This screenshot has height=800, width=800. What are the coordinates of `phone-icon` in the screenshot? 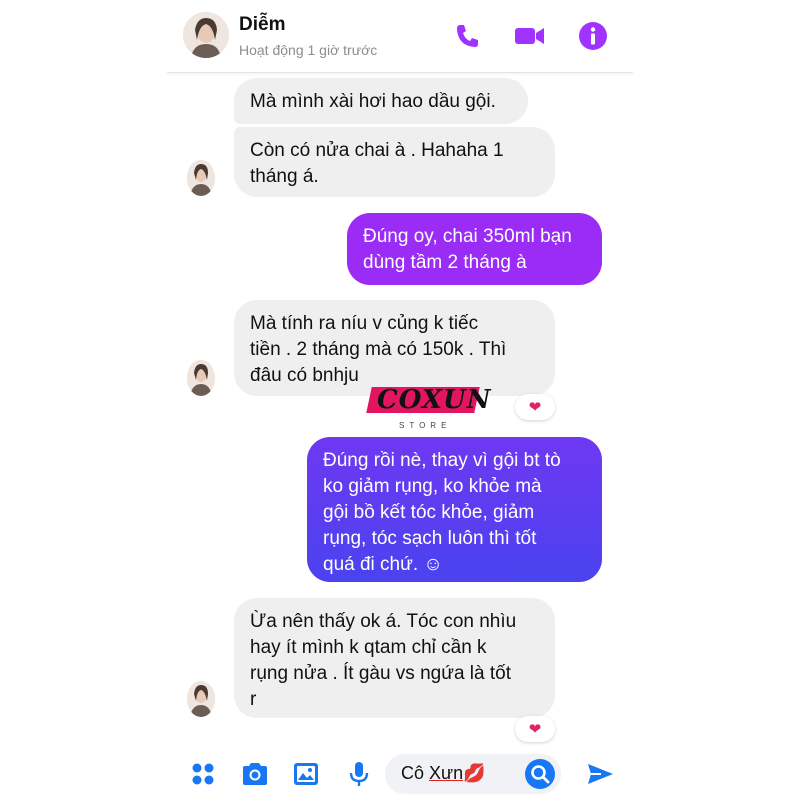 It's located at (467, 36).